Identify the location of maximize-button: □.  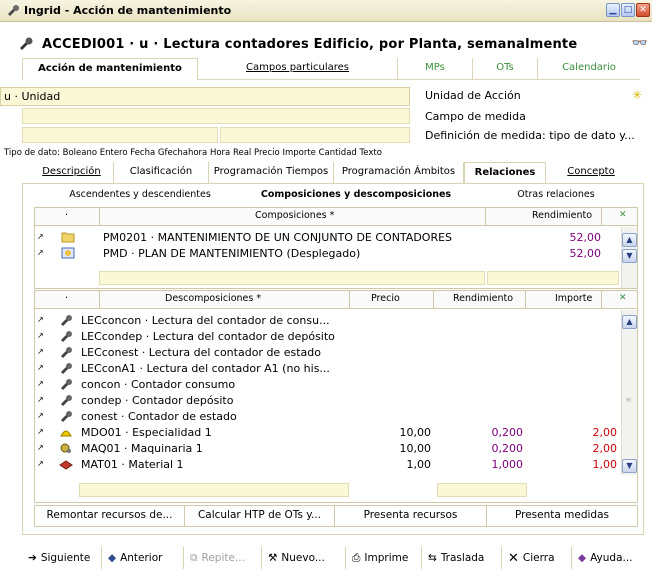
(628, 10).